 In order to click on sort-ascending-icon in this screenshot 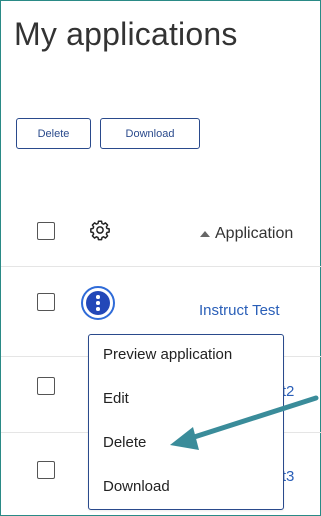, I will do `click(205, 234)`.